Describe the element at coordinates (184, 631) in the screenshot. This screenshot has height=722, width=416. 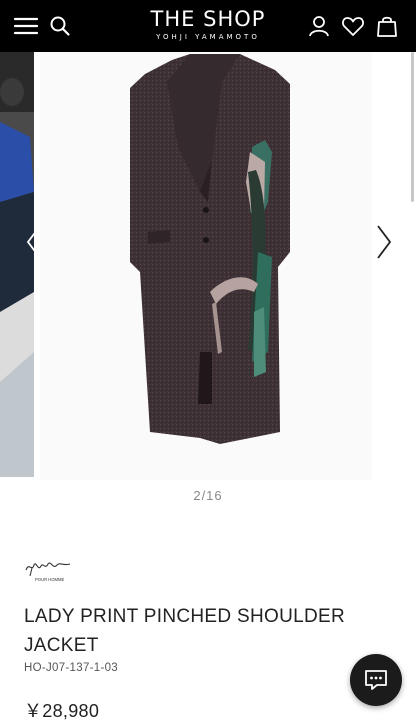
I see `product-title: LADY PRINT PINCHED SHOULDER JACKET` at that location.